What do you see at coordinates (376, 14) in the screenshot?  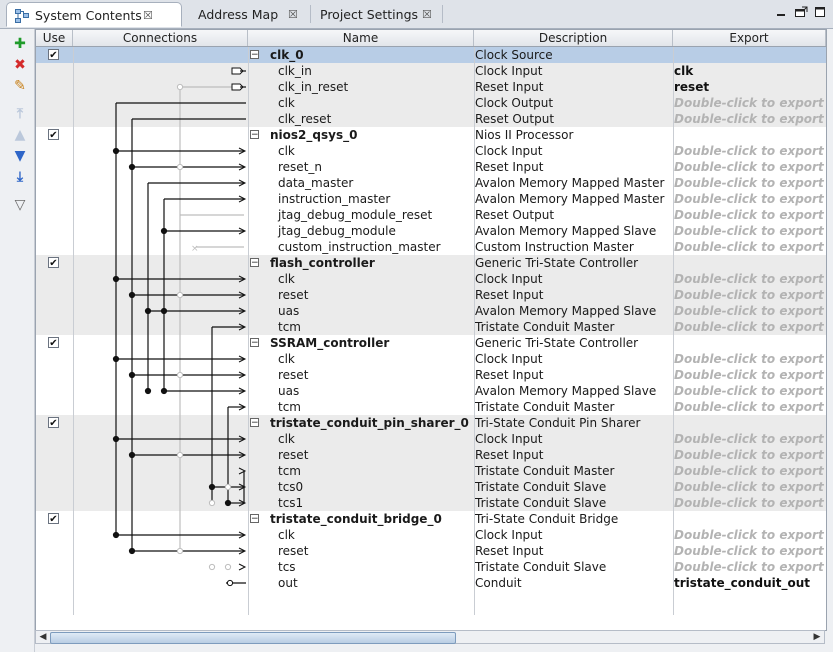 I see `tab-project-settings: Project Settings ☒` at bounding box center [376, 14].